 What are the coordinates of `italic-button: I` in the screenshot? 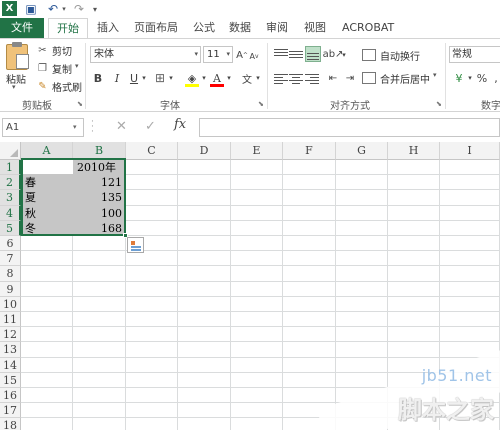 It's located at (117, 78).